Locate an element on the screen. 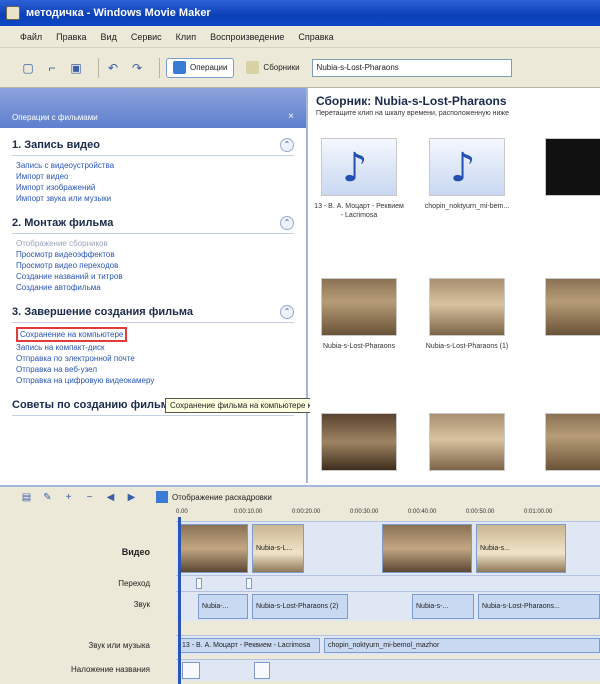  window-title: методичка - Windows Movie Maker is located at coordinates (118, 13).